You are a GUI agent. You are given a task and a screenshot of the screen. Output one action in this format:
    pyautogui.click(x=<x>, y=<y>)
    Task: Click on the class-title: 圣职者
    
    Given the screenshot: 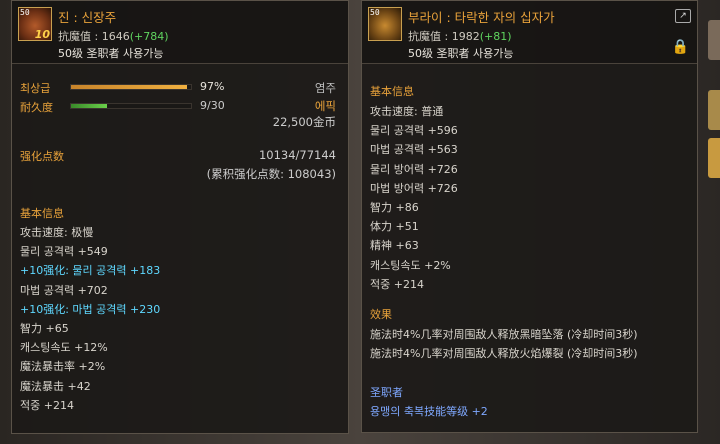 What is the action you would take?
    pyautogui.click(x=386, y=392)
    